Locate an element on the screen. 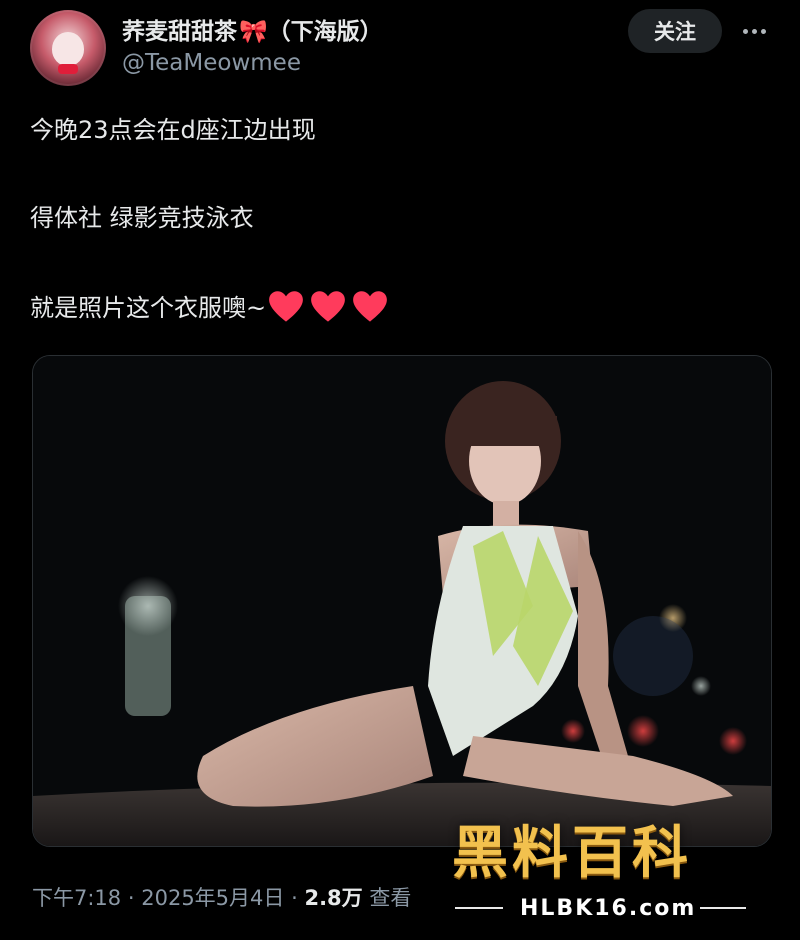 The height and width of the screenshot is (940, 800). user-handle: @TeaMeowmee is located at coordinates (211, 63).